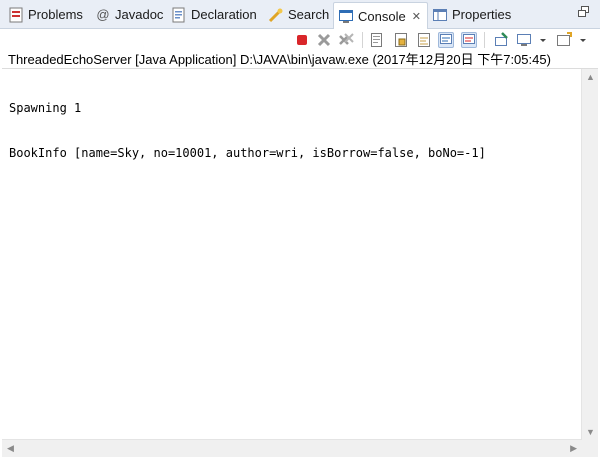 The height and width of the screenshot is (458, 600). Describe the element at coordinates (346, 40) in the screenshot. I see `remove-all-terminated-icon` at that location.